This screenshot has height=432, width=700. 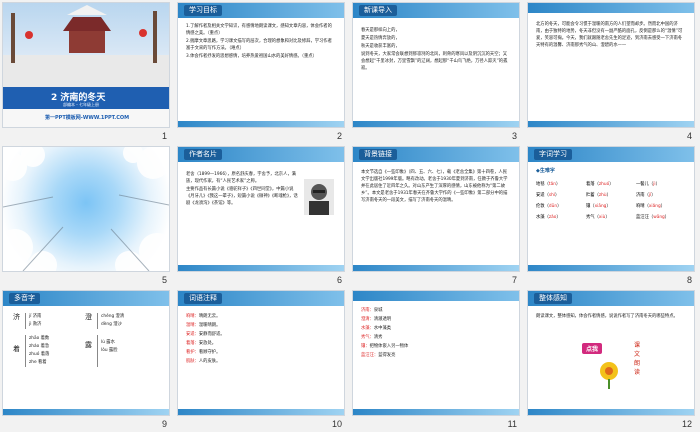 What do you see at coordinates (336, 424) in the screenshot?
I see `slide-number: 10` at bounding box center [336, 424].